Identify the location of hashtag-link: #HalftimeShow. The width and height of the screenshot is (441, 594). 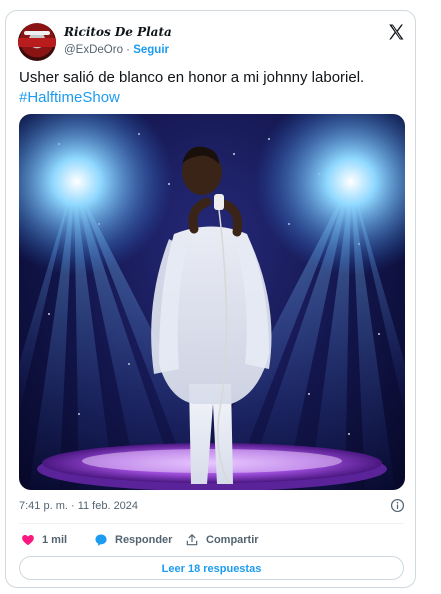
(211, 98).